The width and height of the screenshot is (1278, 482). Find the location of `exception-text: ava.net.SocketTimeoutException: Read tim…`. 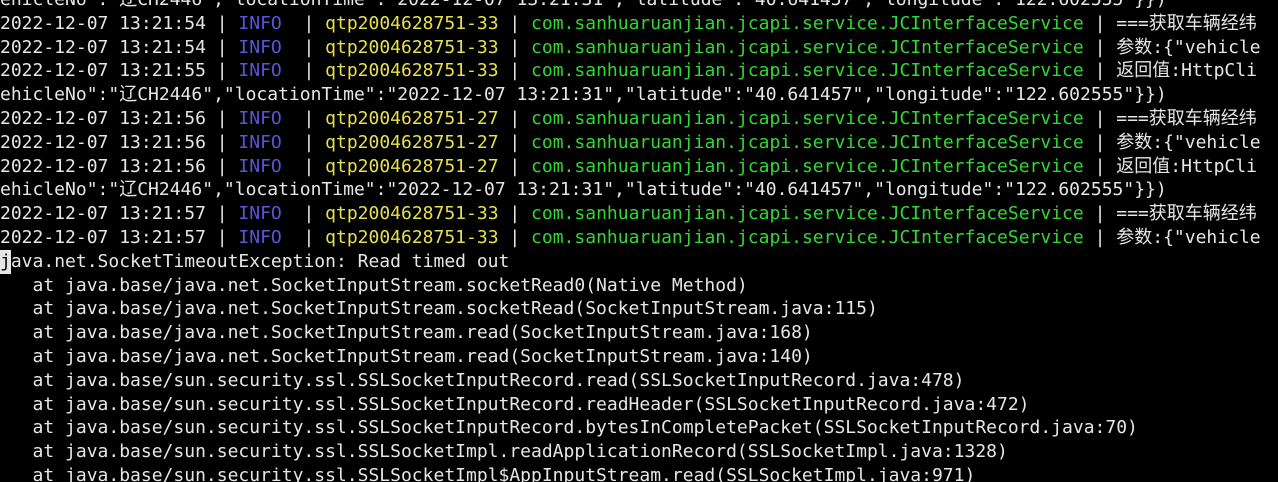

exception-text: ava.net.SocketTimeoutException: Read tim… is located at coordinates (260, 261).